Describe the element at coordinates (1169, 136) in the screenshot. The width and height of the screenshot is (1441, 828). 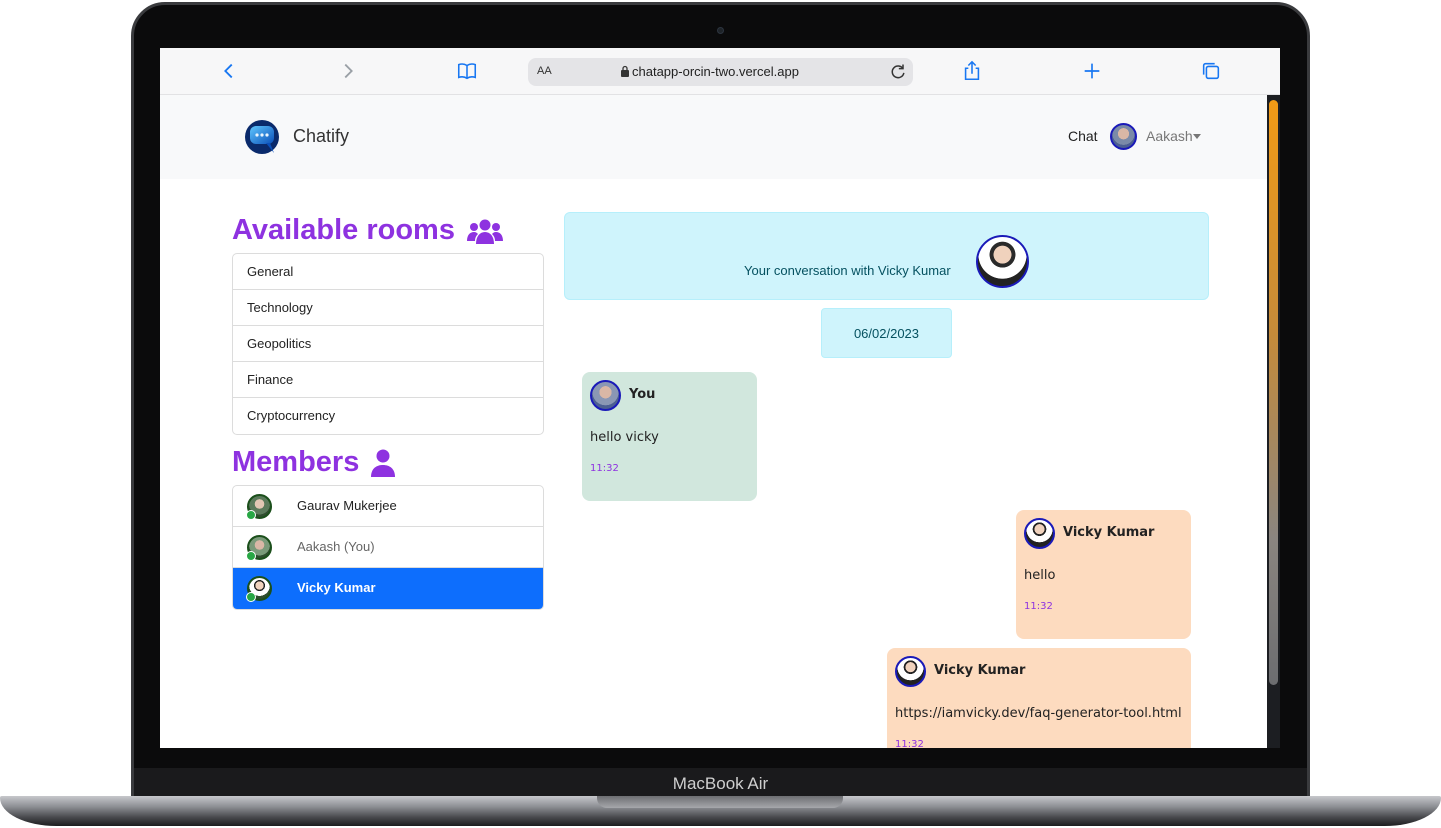
I see `user-menu-toggle: Aakash` at that location.